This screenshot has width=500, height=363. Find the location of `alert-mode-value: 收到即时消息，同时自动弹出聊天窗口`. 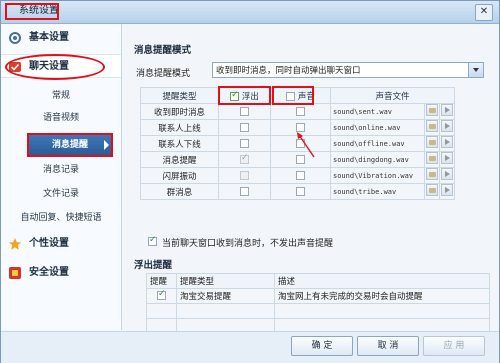

alert-mode-value: 收到即时消息，同时自动弹出聊天窗口 is located at coordinates (288, 71).